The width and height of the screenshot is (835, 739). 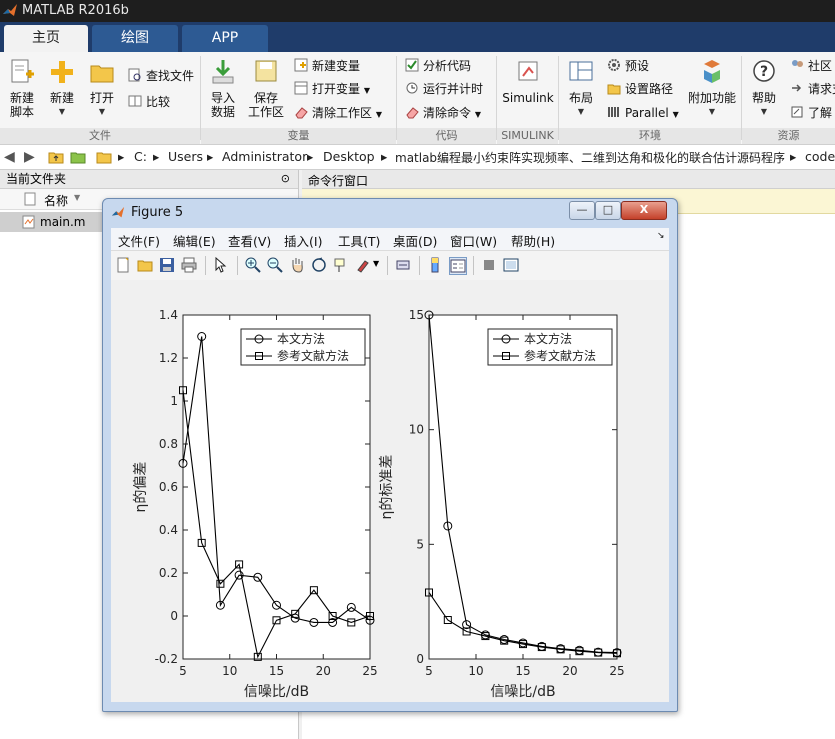 I want to click on tab-home: 主页, so click(x=46, y=38).